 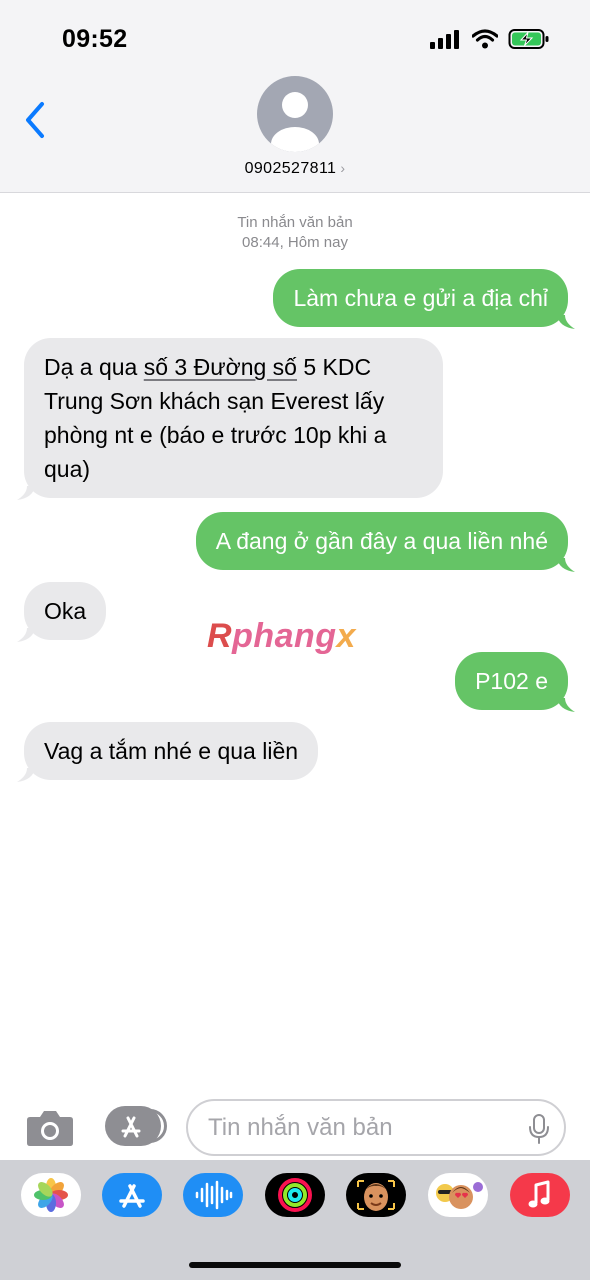 I want to click on app-store-button, so click(x=136, y=1126).